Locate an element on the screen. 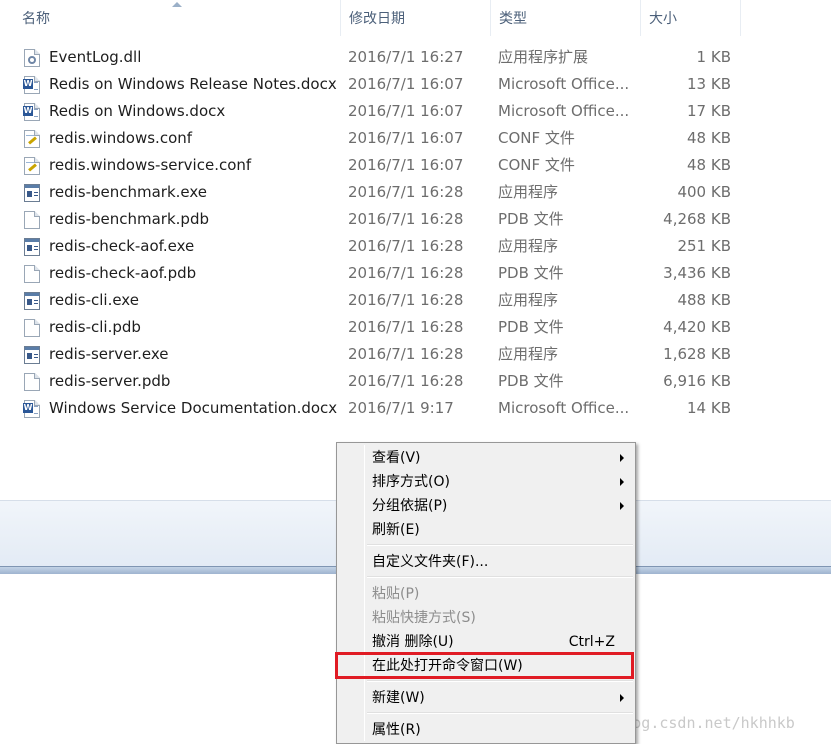 Image resolution: width=831 pixels, height=744 pixels. menu-item-label: 刷新(E) is located at coordinates (396, 530).